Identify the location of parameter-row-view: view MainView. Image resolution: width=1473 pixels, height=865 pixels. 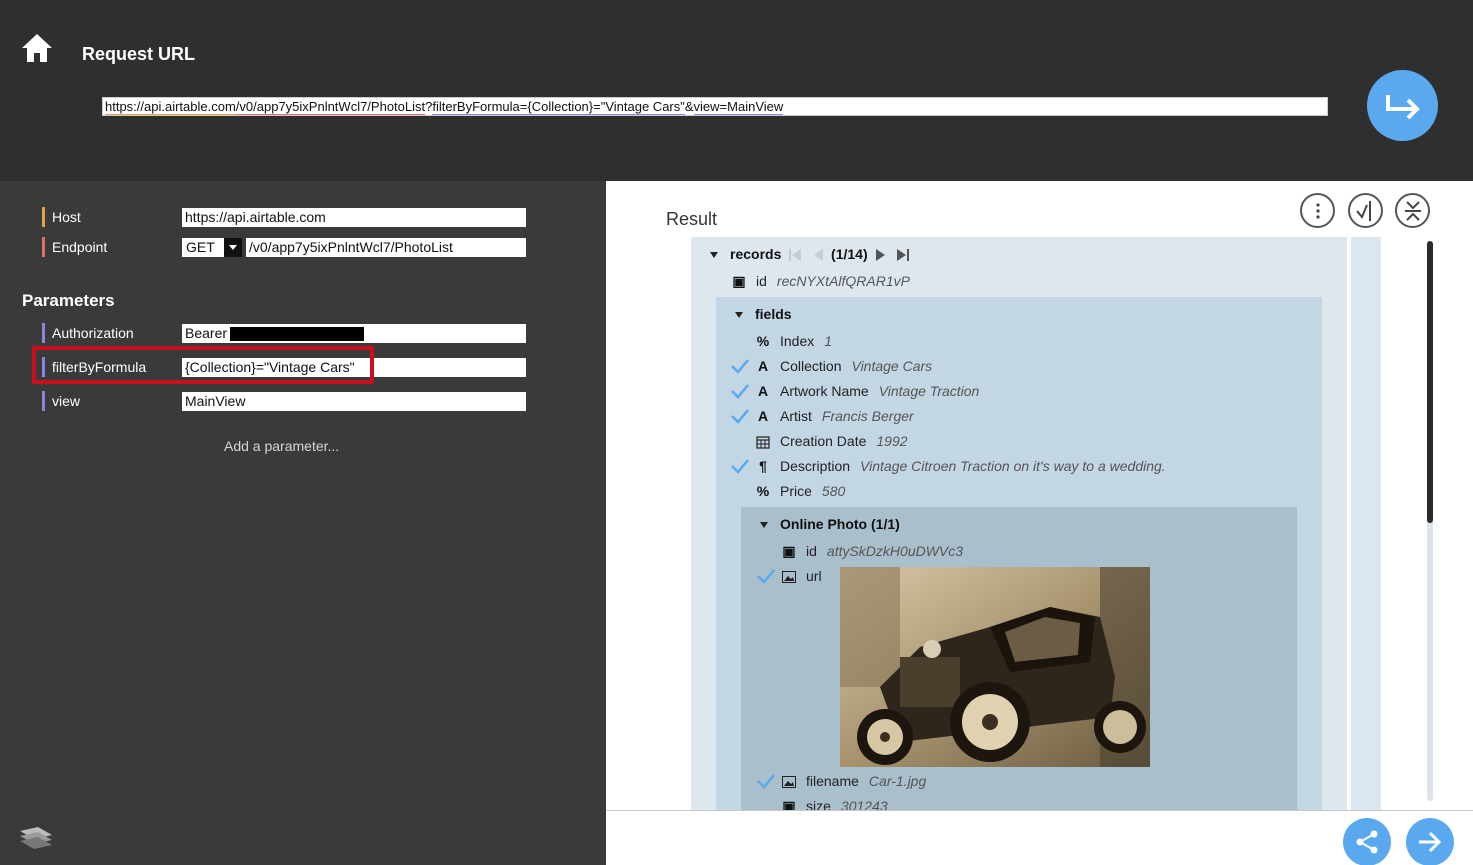
(284, 401).